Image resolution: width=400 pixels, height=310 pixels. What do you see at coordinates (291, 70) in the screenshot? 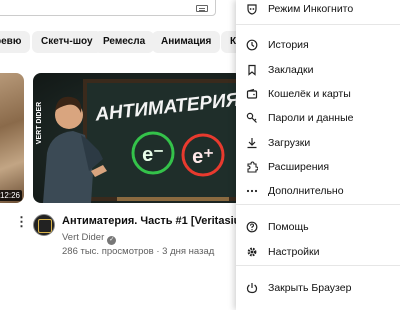
I see `menu-item-label: Закладки` at bounding box center [291, 70].